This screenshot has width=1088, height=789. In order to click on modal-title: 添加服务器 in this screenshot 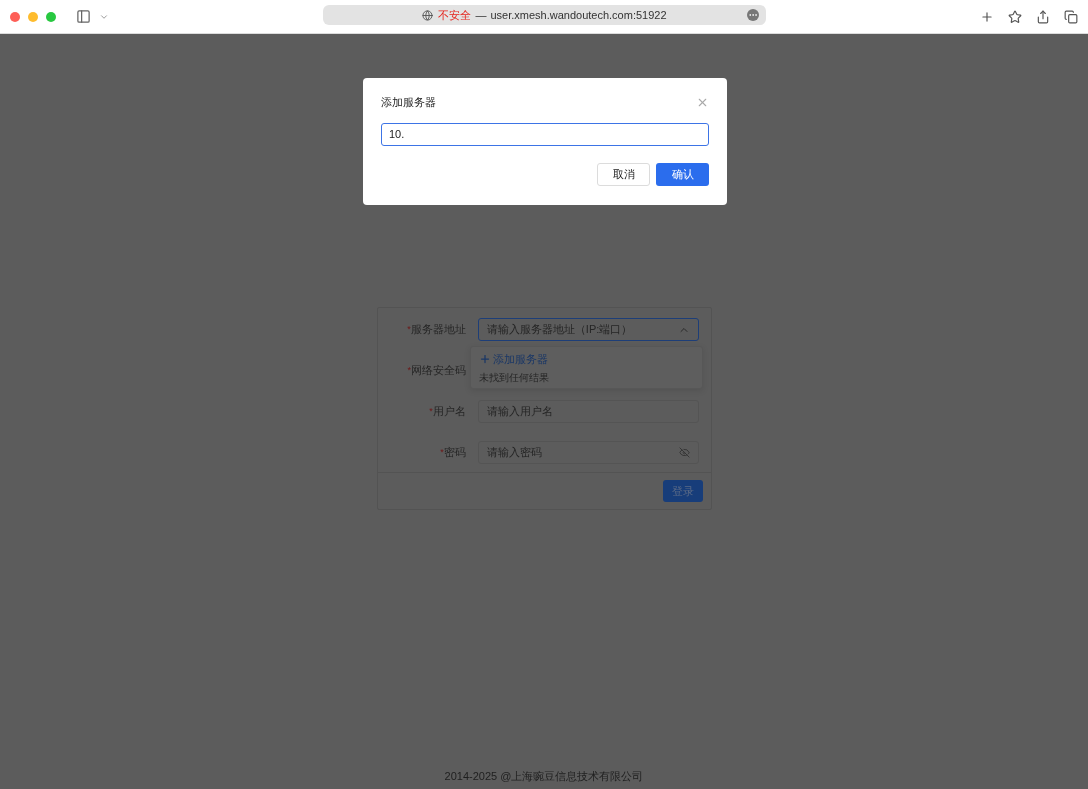, I will do `click(408, 102)`.